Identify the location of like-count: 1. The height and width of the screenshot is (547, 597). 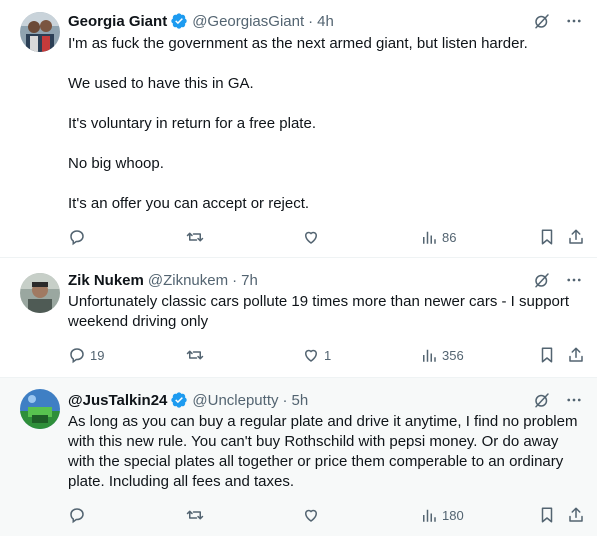
(328, 355).